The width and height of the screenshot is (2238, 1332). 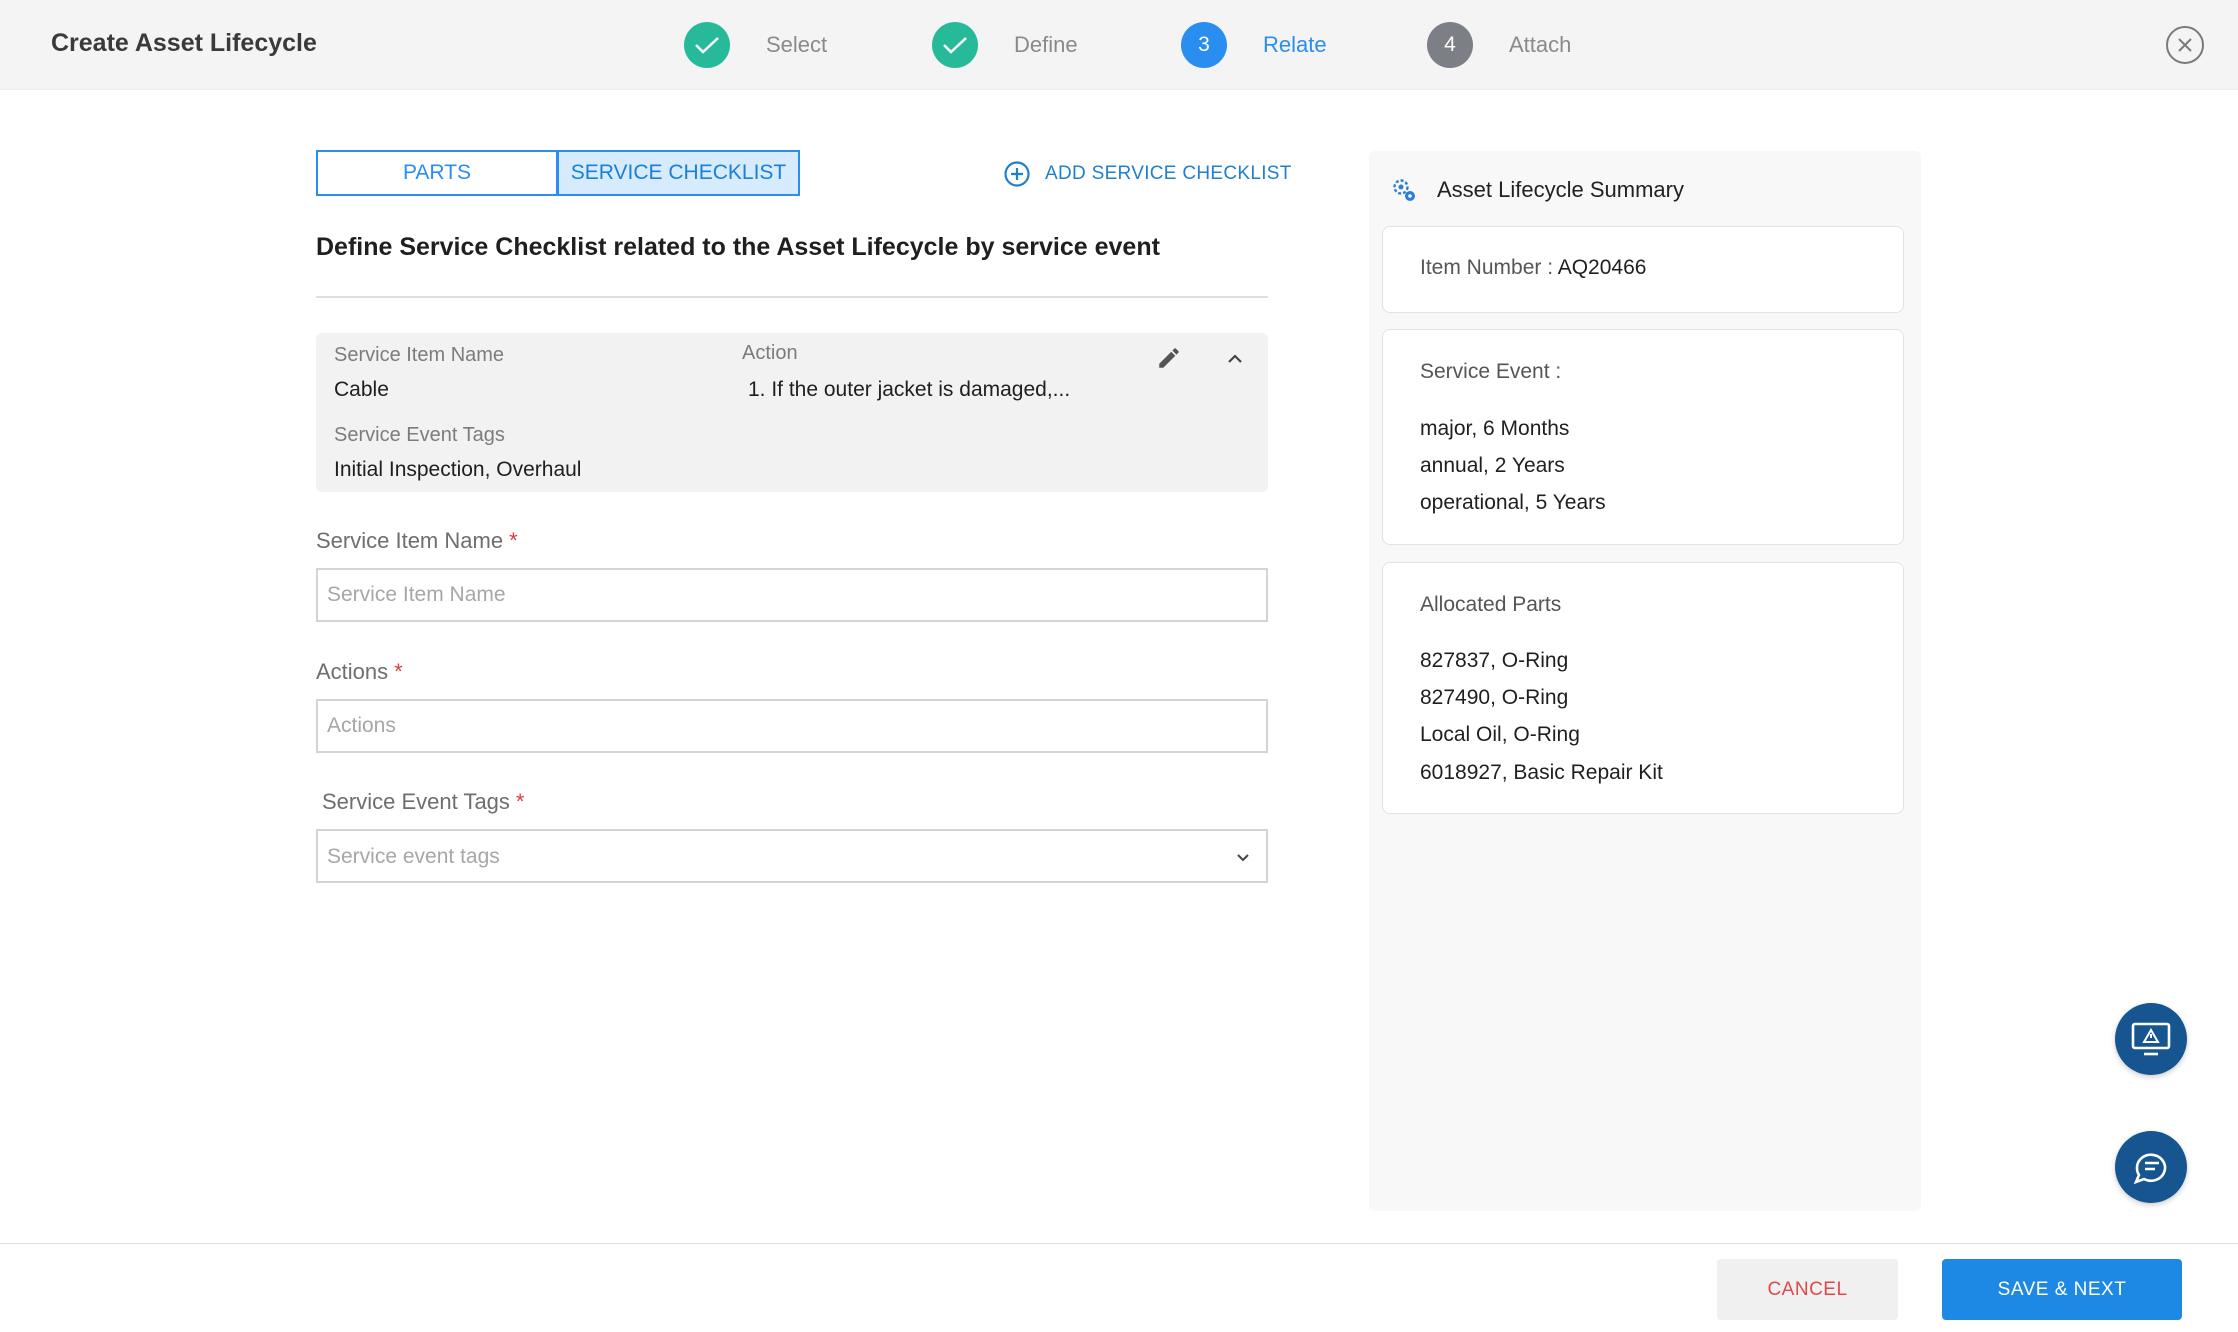 I want to click on step-select: Select, so click(x=755, y=45).